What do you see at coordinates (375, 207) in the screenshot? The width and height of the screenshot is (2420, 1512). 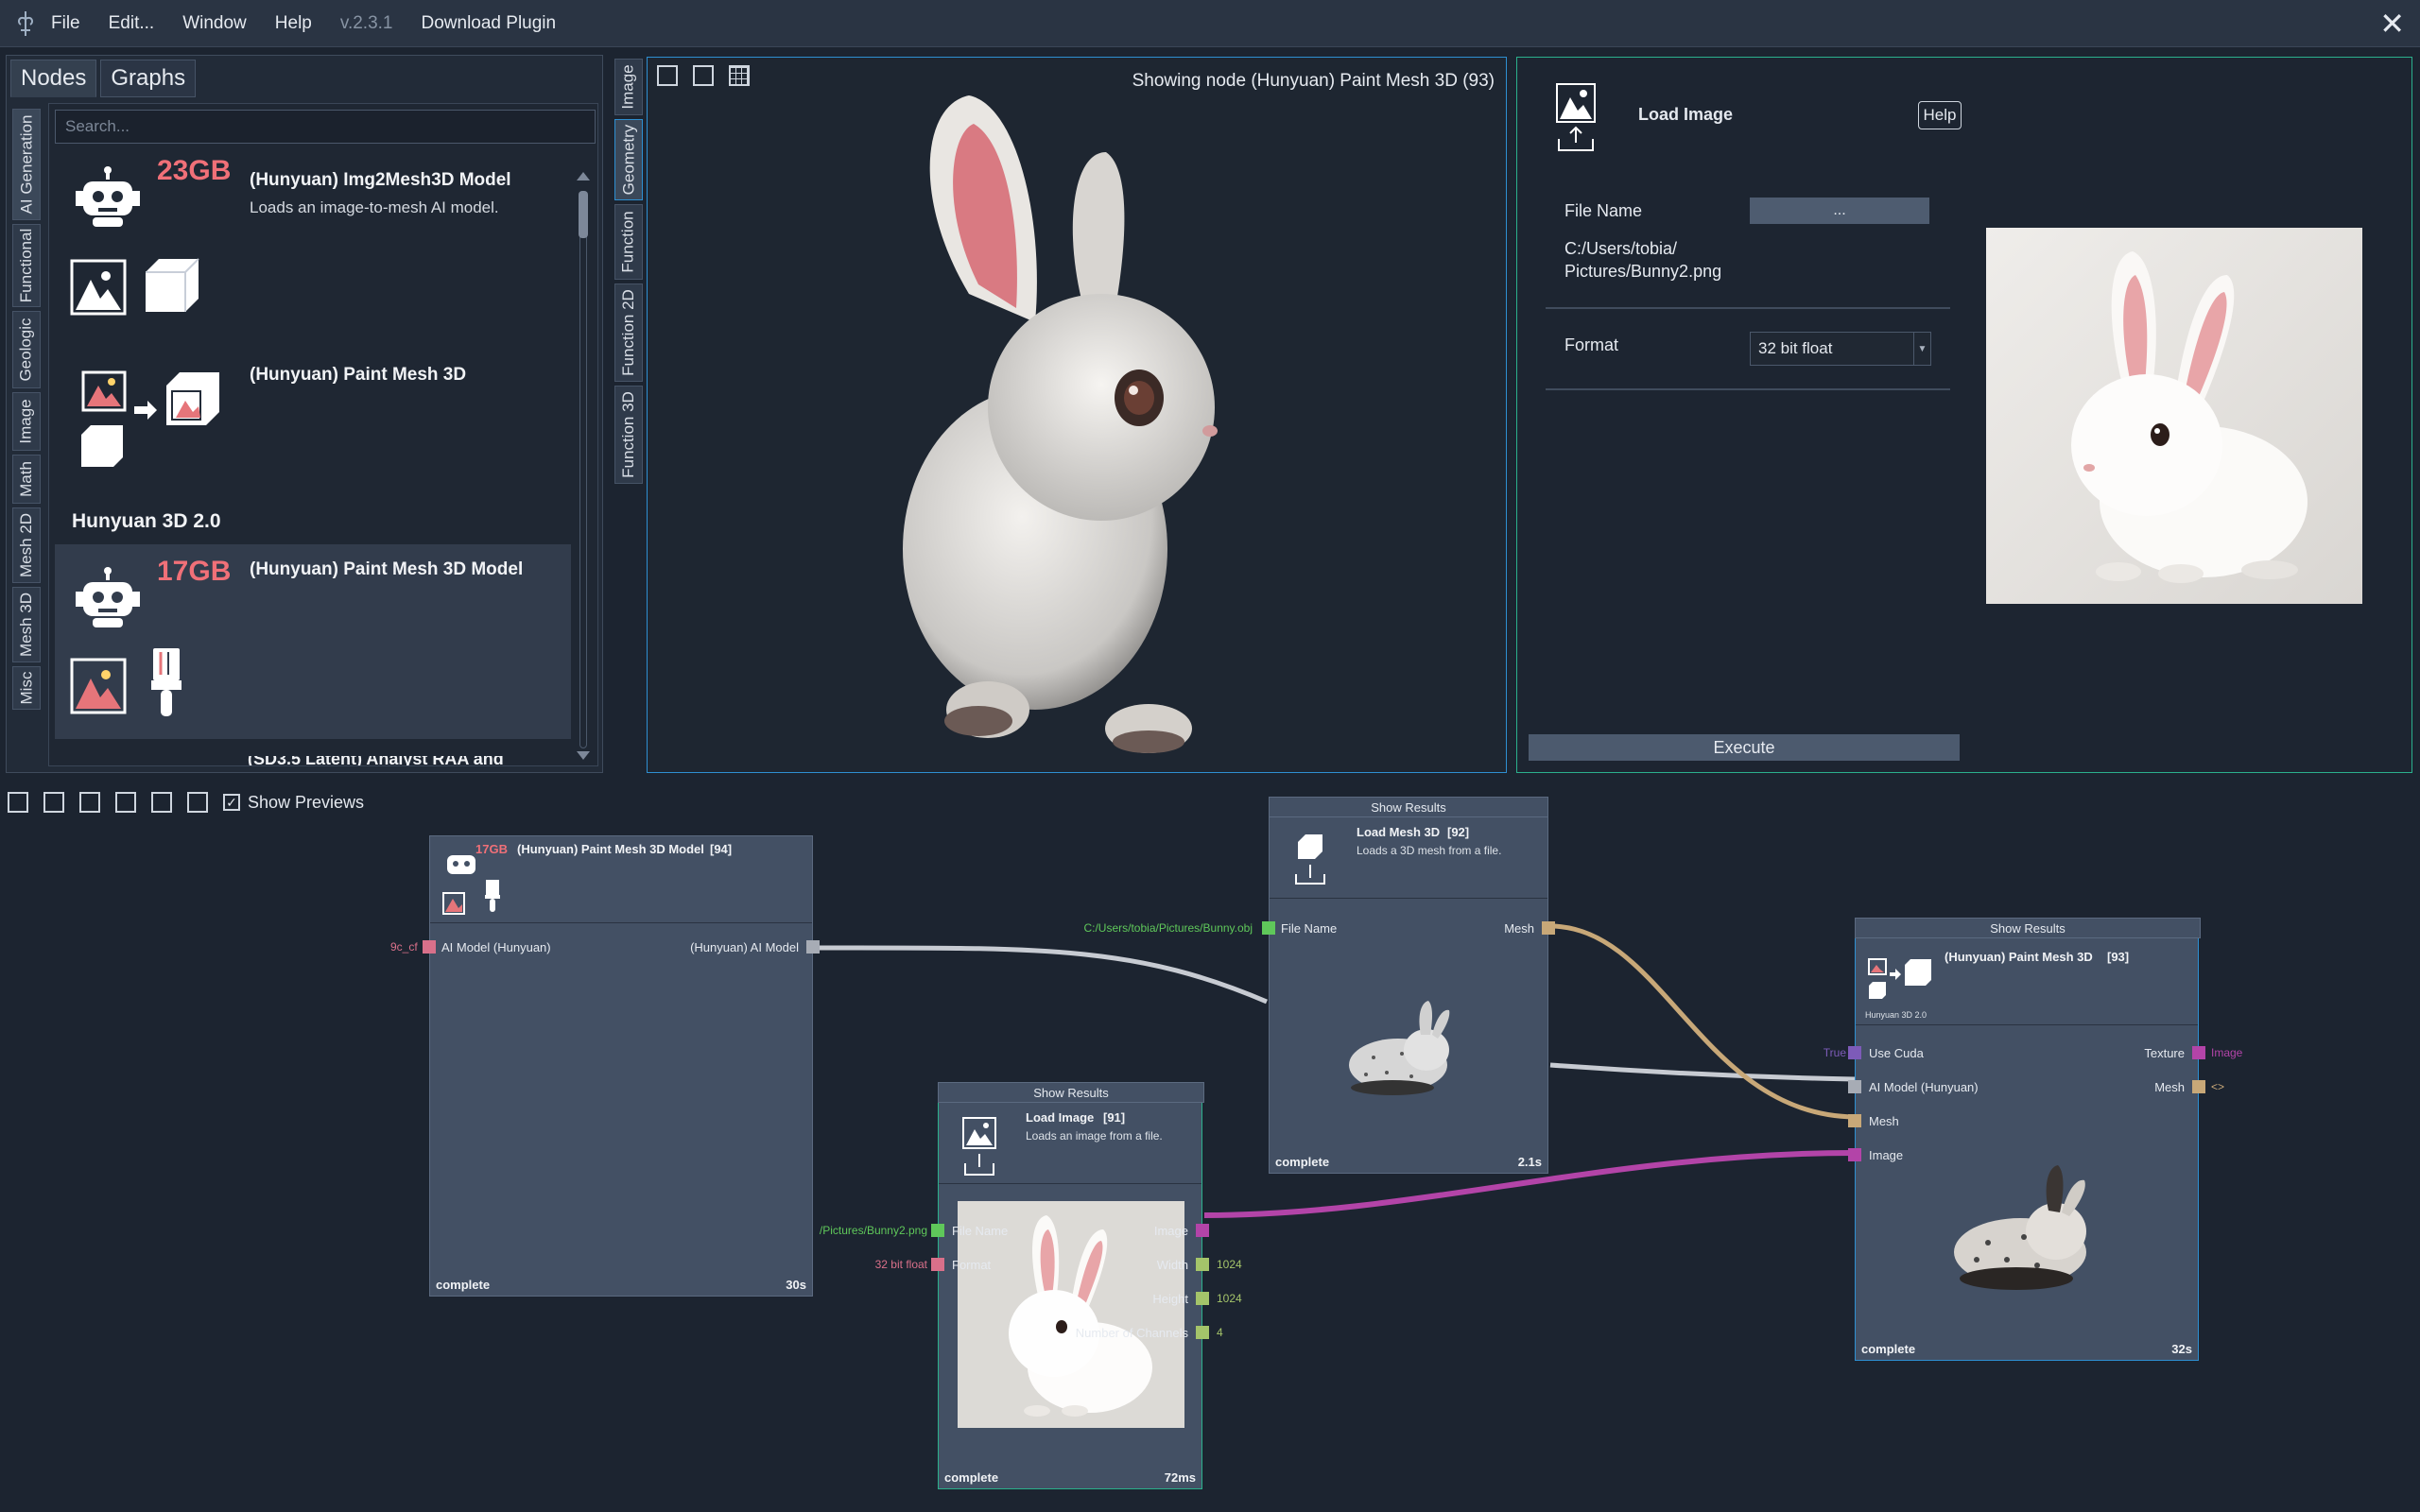 I see `node-item-desc: Loads an image-to-mesh AI model.` at bounding box center [375, 207].